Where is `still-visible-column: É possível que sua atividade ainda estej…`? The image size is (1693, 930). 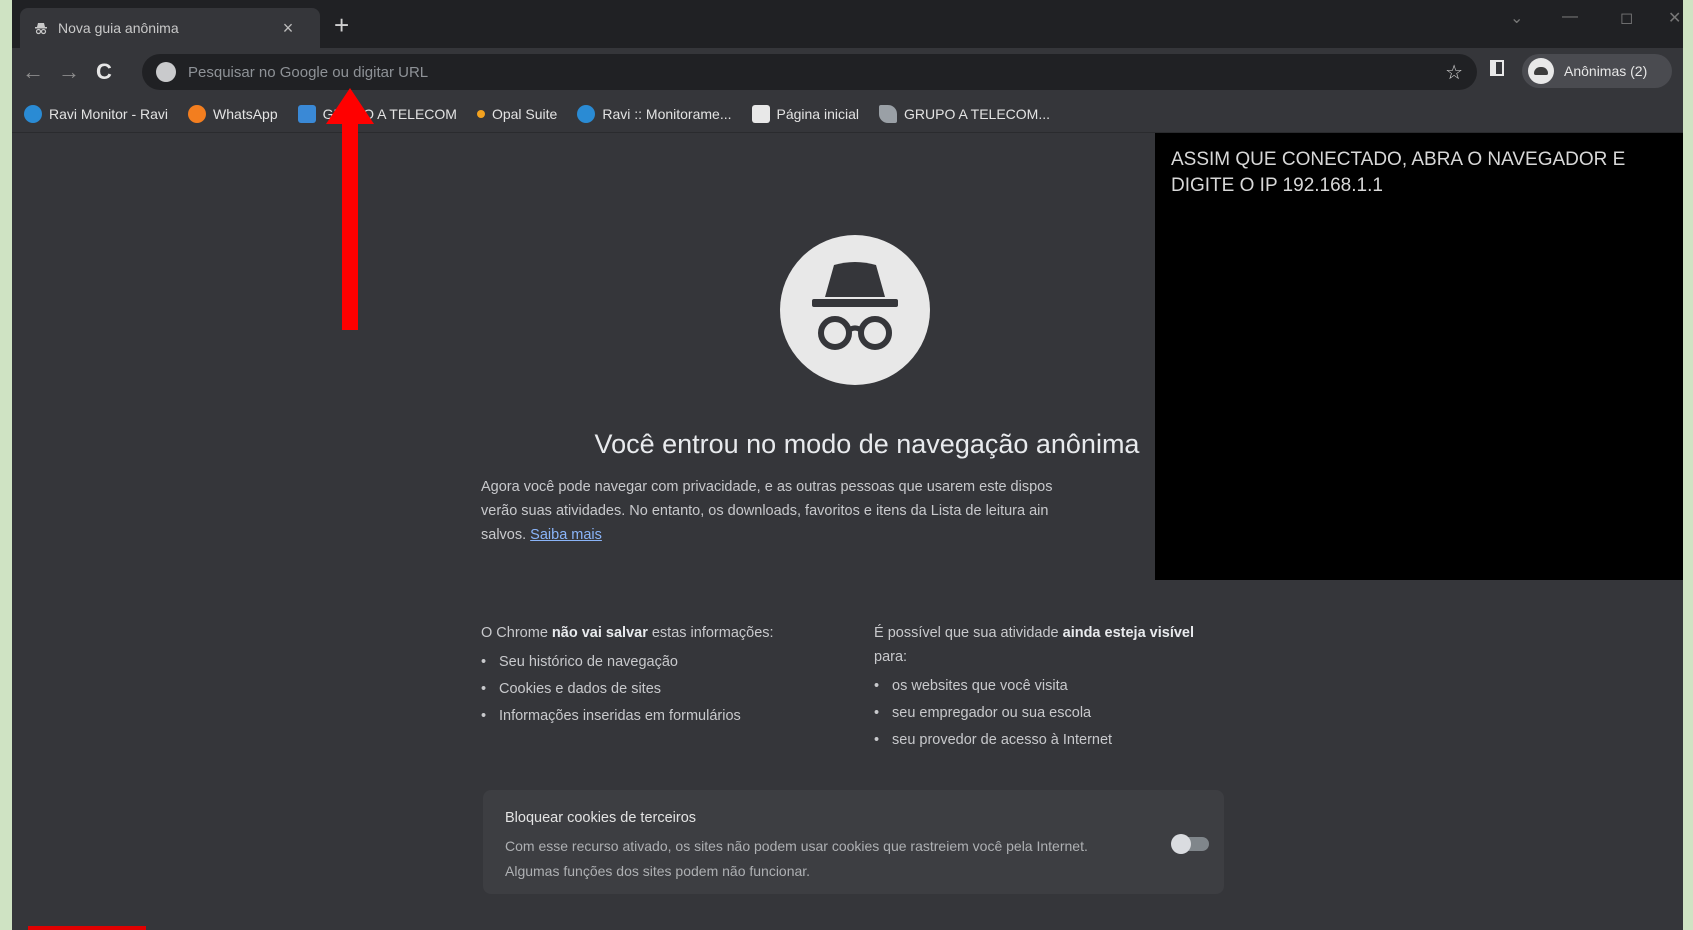 still-visible-column: É possível que sua atividade ainda estej… is located at coordinates (1044, 687).